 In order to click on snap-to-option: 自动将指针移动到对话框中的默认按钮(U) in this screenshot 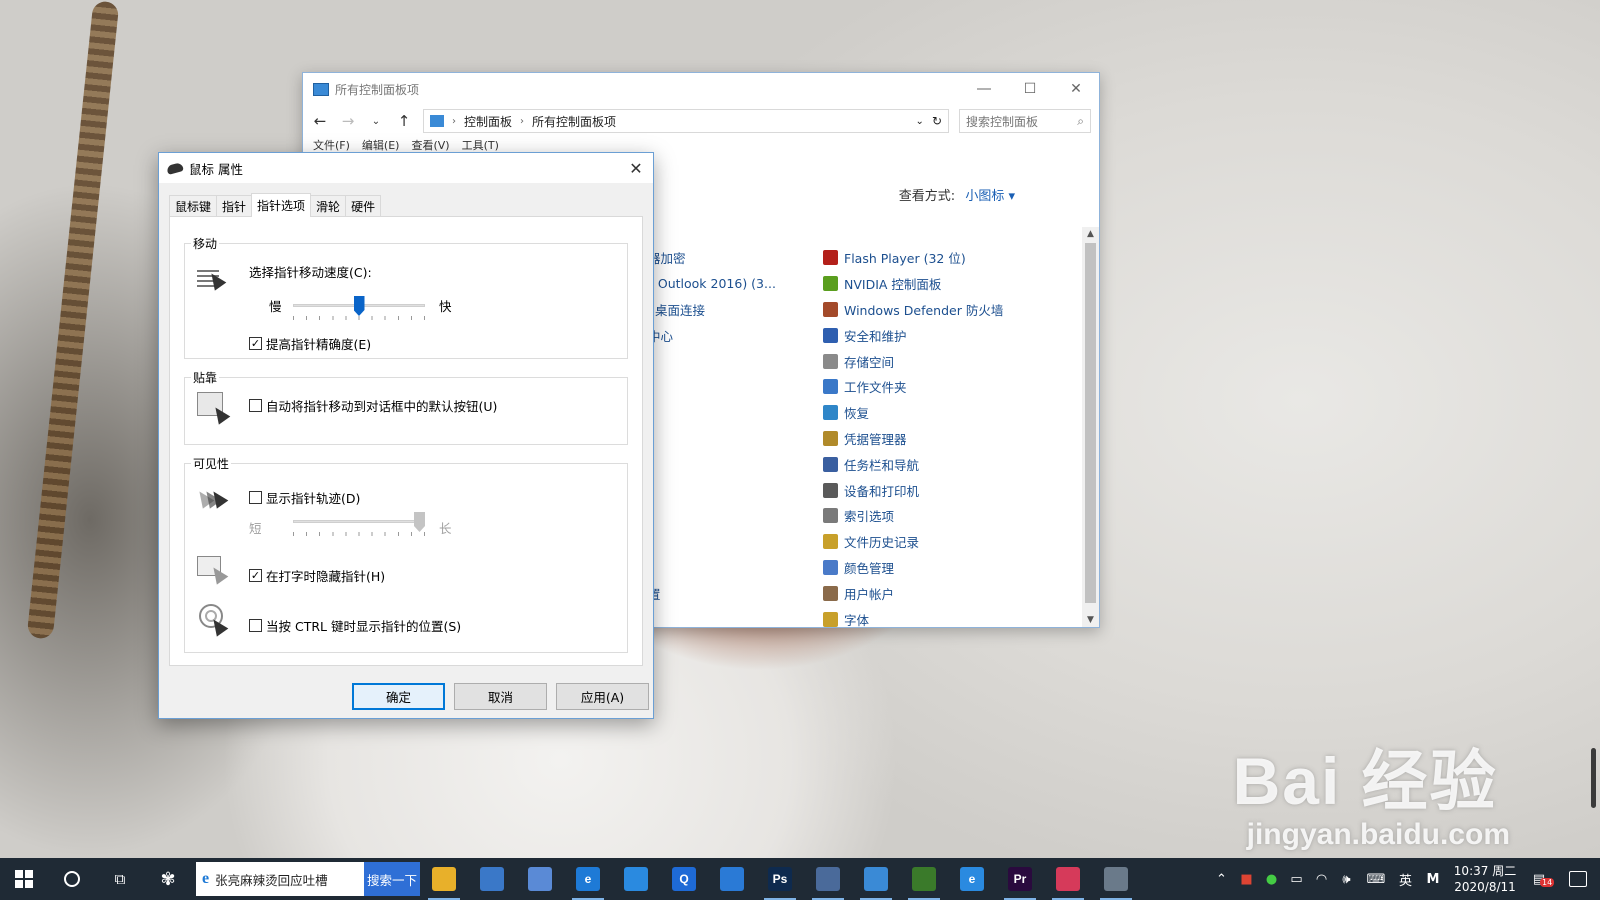, I will do `click(373, 405)`.